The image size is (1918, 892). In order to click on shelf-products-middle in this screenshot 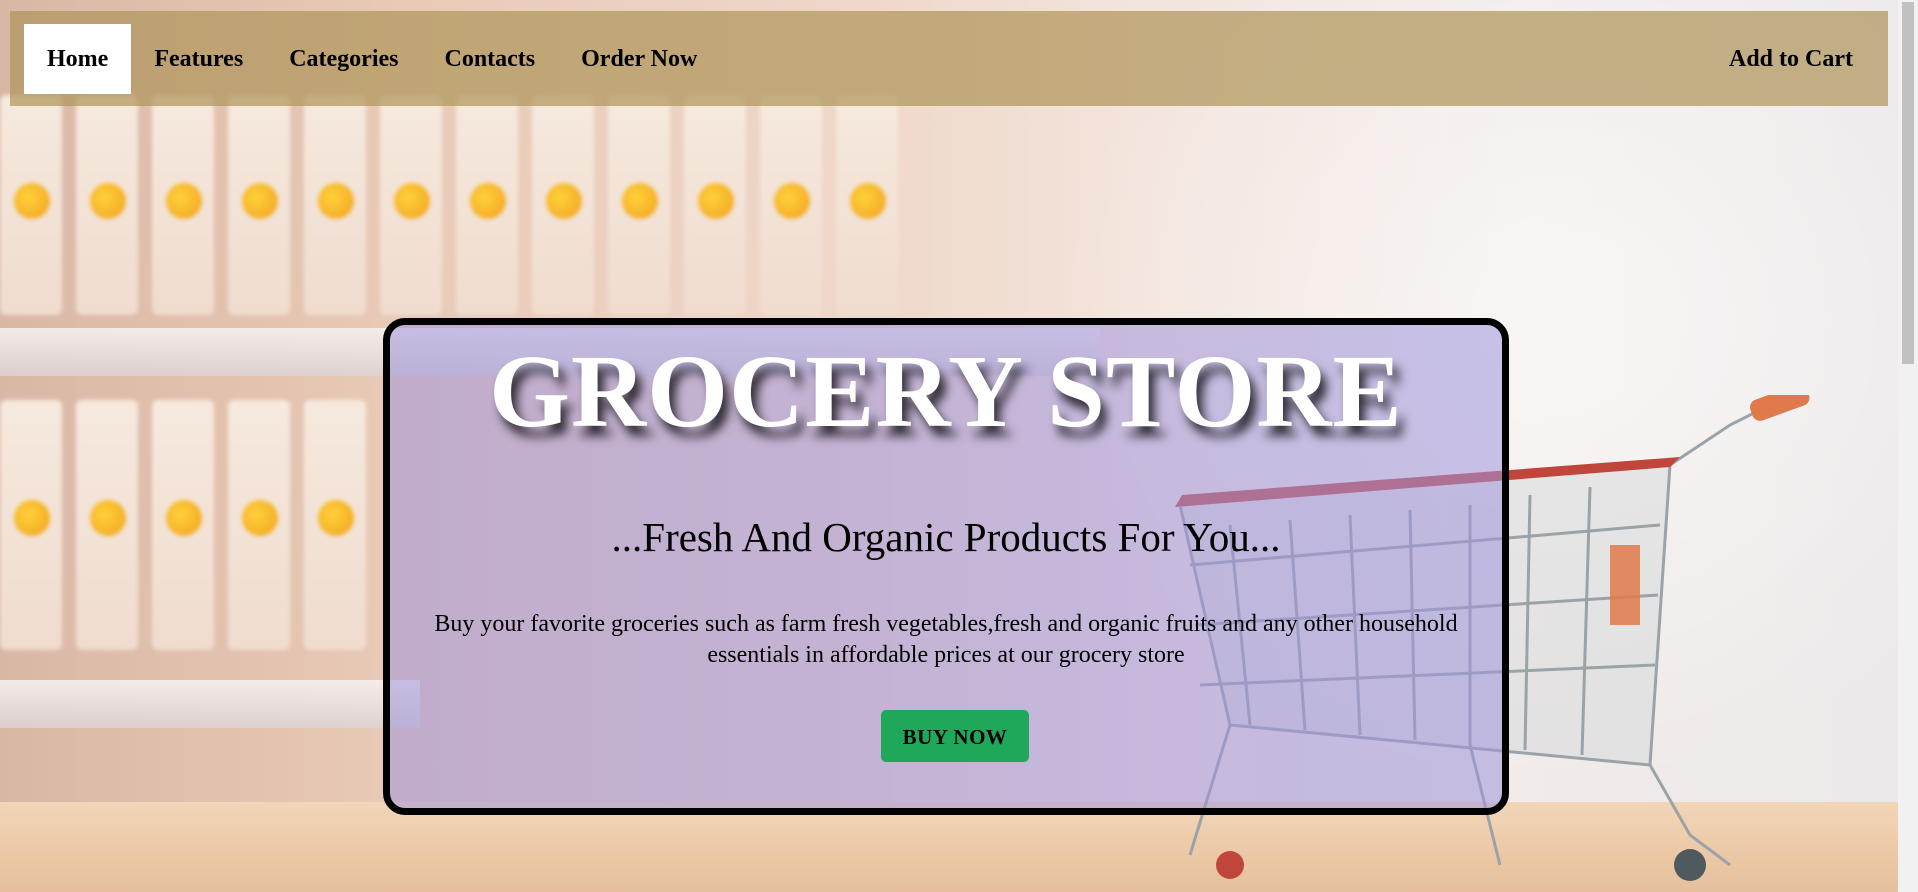, I will do `click(183, 525)`.